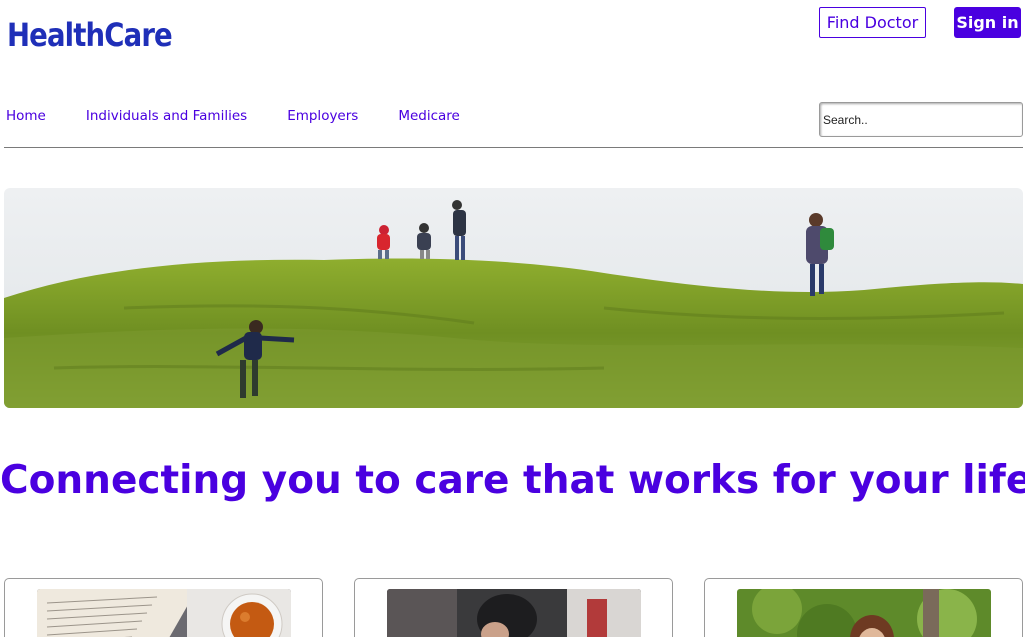 The width and height of the screenshot is (1025, 637). What do you see at coordinates (26, 116) in the screenshot?
I see `nav-item-home: Home` at bounding box center [26, 116].